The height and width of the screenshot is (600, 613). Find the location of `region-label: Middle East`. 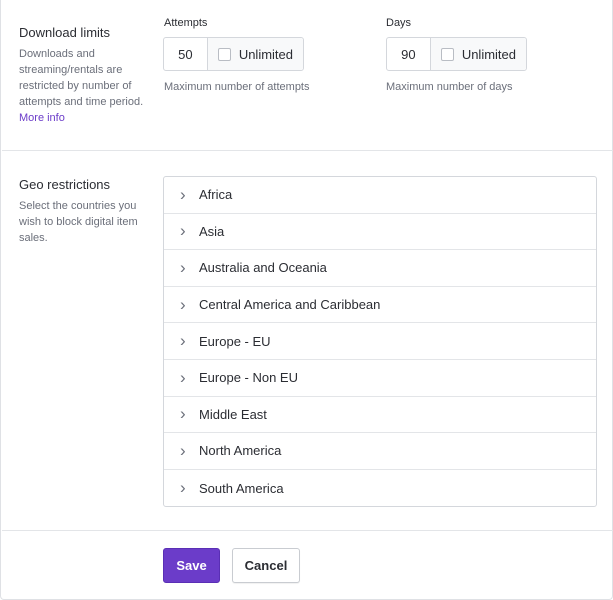

region-label: Middle East is located at coordinates (233, 414).